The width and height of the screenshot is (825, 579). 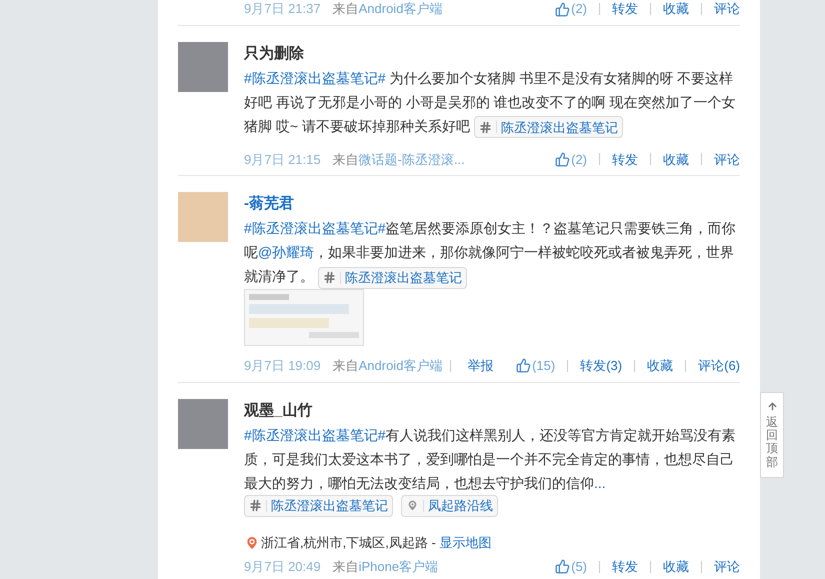 What do you see at coordinates (772, 435) in the screenshot?
I see `back-to-top-button: 返回顶部` at bounding box center [772, 435].